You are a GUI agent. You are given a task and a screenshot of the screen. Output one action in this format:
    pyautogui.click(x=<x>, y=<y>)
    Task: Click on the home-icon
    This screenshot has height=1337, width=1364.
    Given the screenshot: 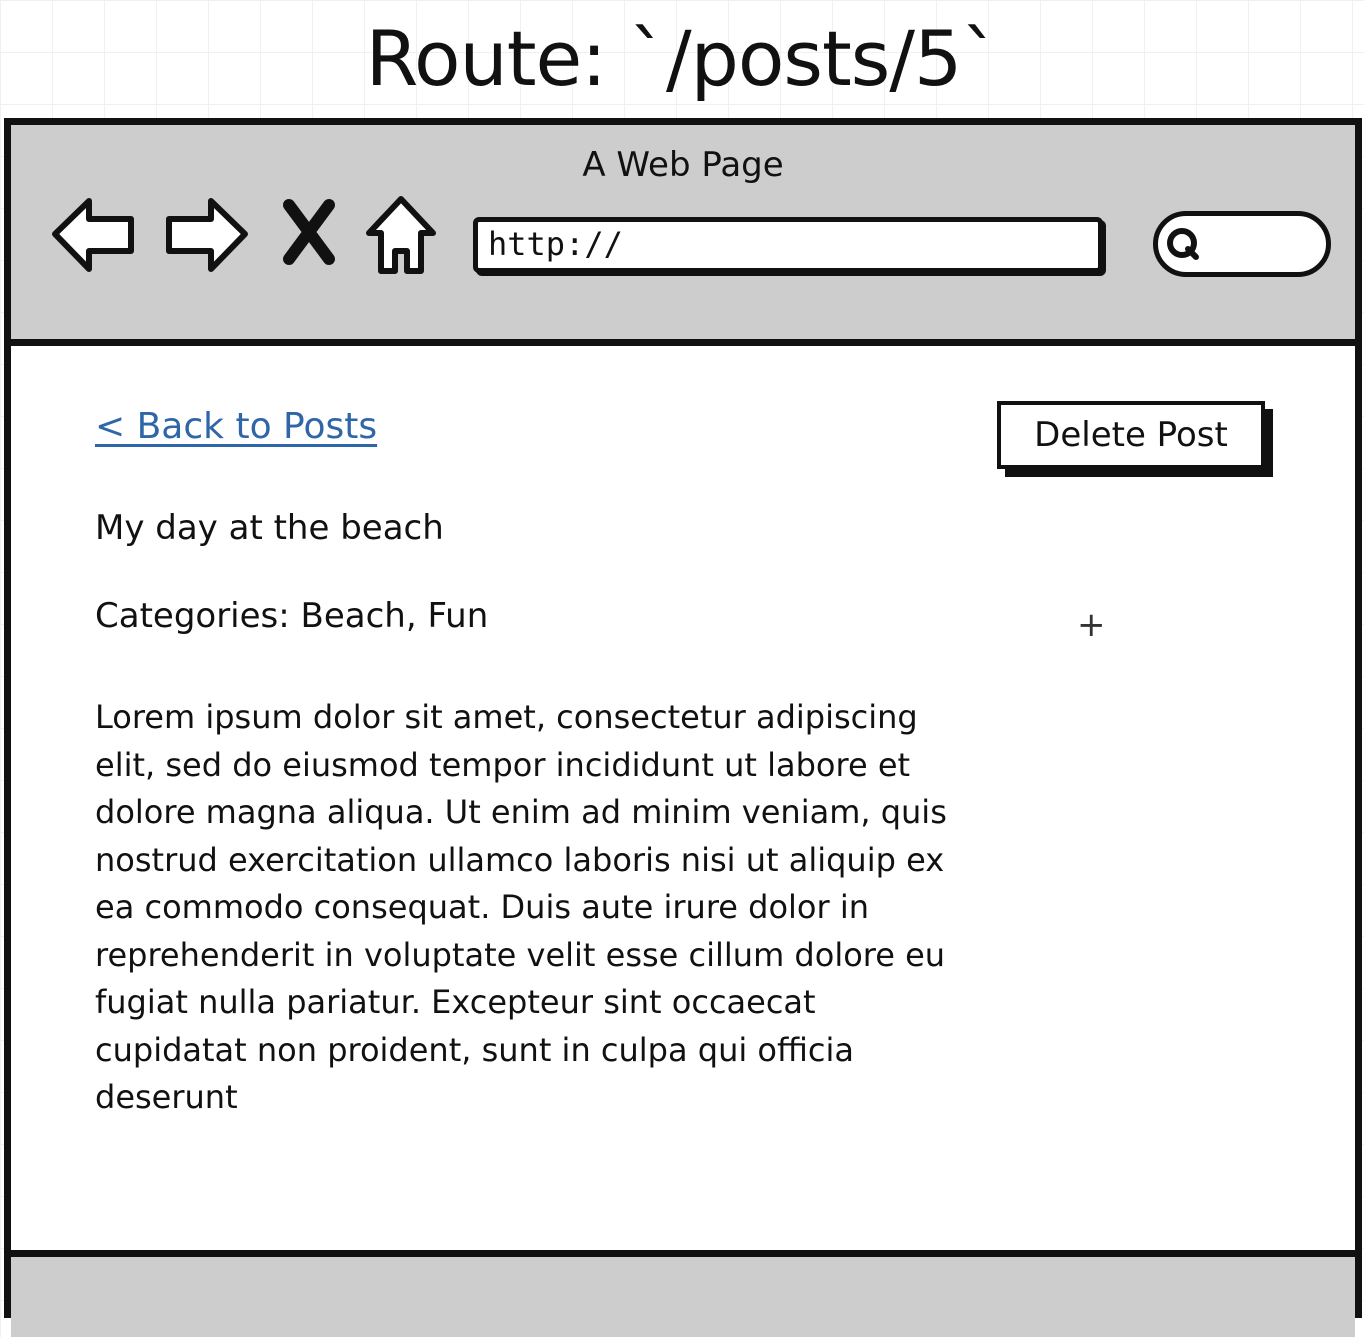 What is the action you would take?
    pyautogui.click(x=401, y=234)
    